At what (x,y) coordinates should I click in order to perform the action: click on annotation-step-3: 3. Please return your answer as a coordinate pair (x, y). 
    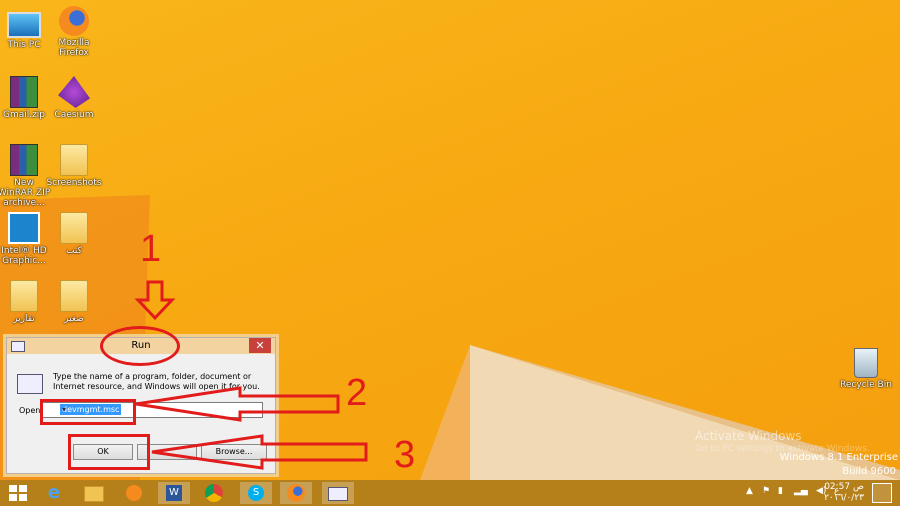
    Looking at the image, I should click on (405, 455).